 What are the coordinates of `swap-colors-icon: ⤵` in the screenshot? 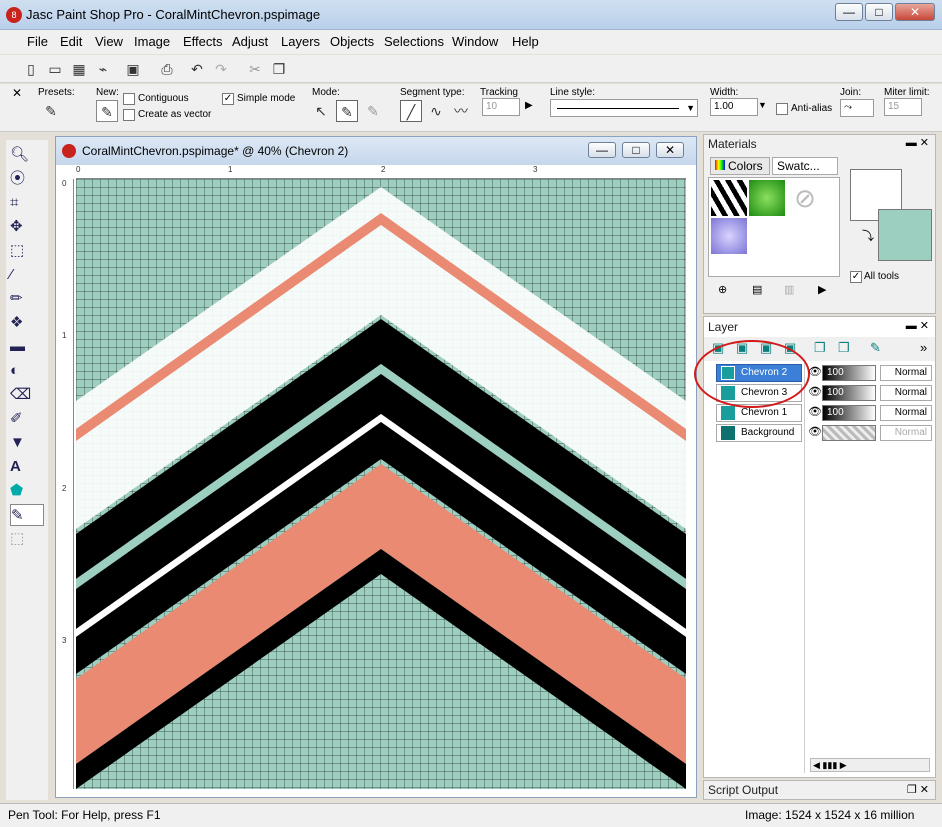 It's located at (868, 235).